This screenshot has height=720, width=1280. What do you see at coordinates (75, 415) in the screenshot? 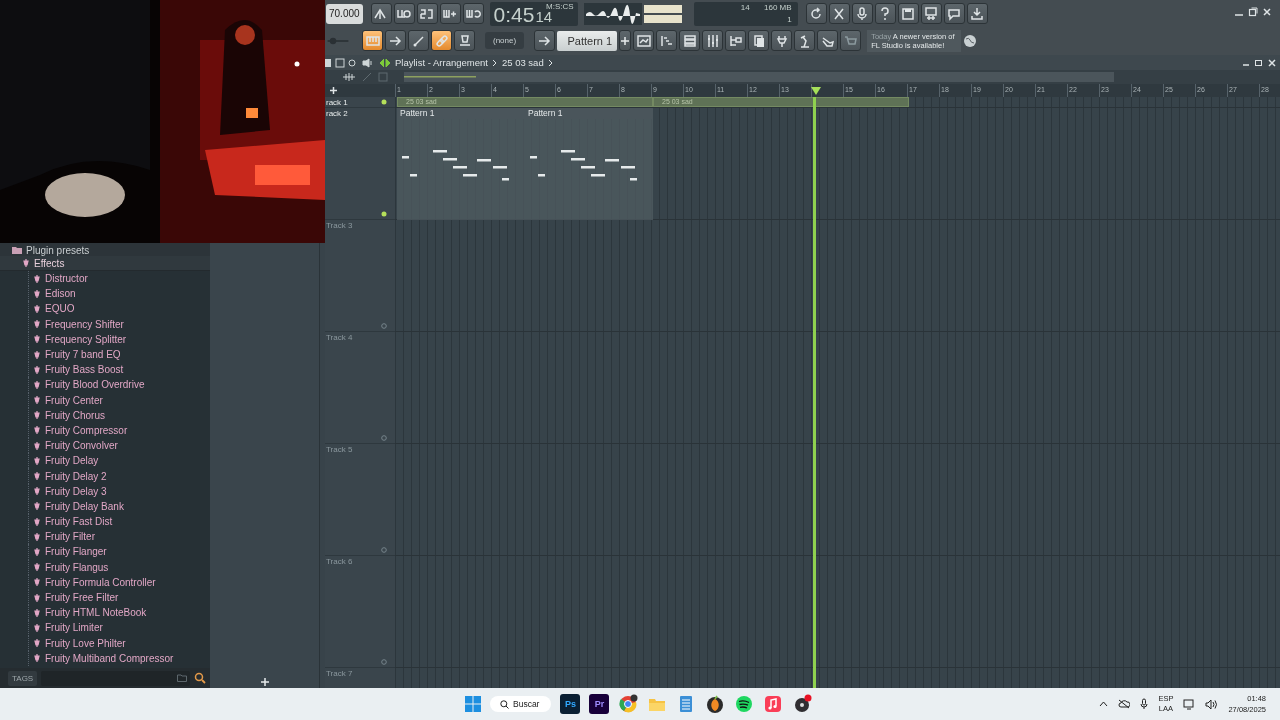
I see `preset-item: Fruity Chorus` at bounding box center [75, 415].